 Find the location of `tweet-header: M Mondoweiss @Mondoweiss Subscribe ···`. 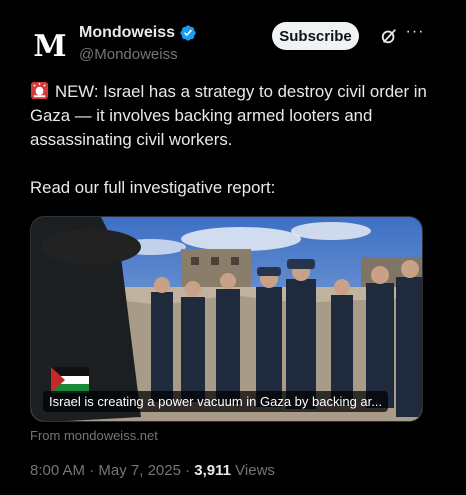

tweet-header: M Mondoweiss @Mondoweiss Subscribe ··· is located at coordinates (240, 44).